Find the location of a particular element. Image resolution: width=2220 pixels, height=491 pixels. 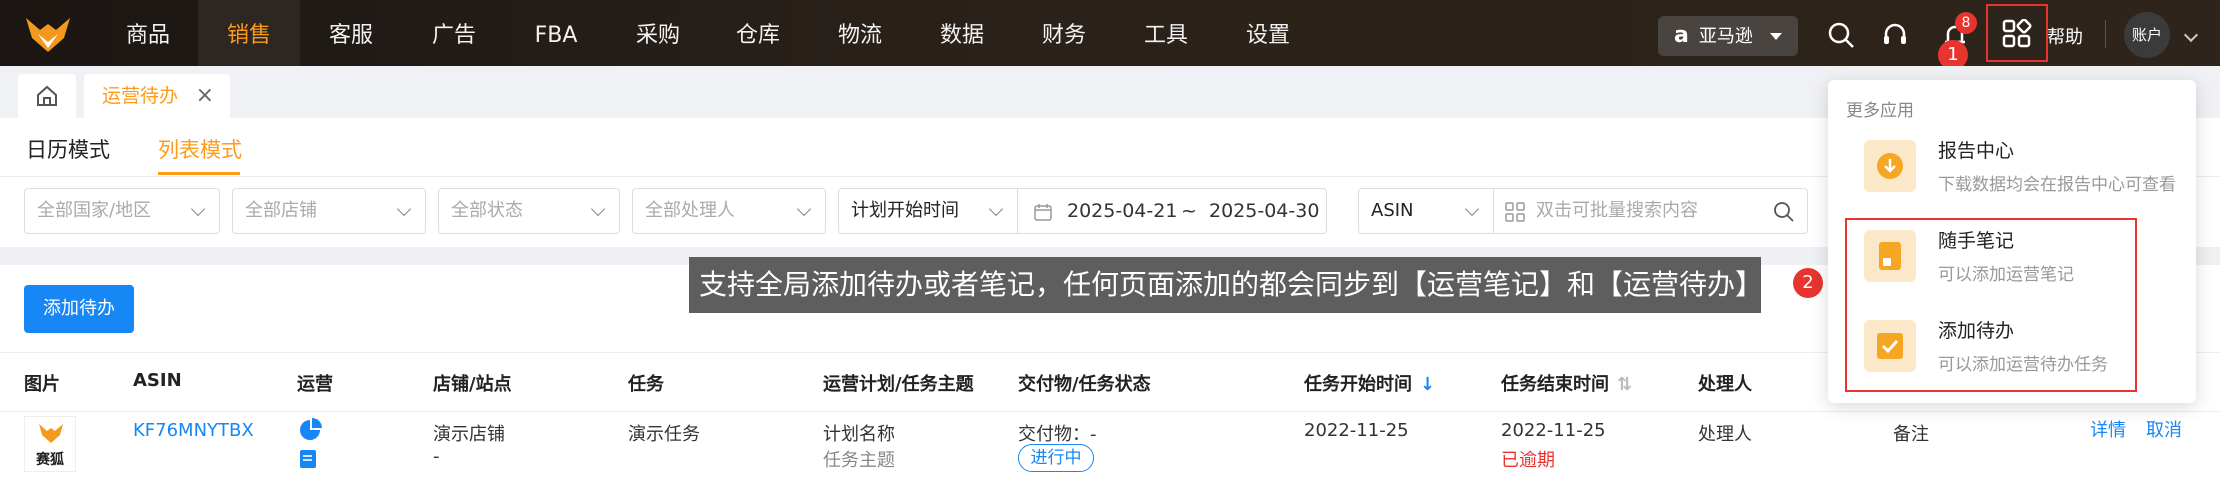

col-handler: 处理人 is located at coordinates (1725, 384).